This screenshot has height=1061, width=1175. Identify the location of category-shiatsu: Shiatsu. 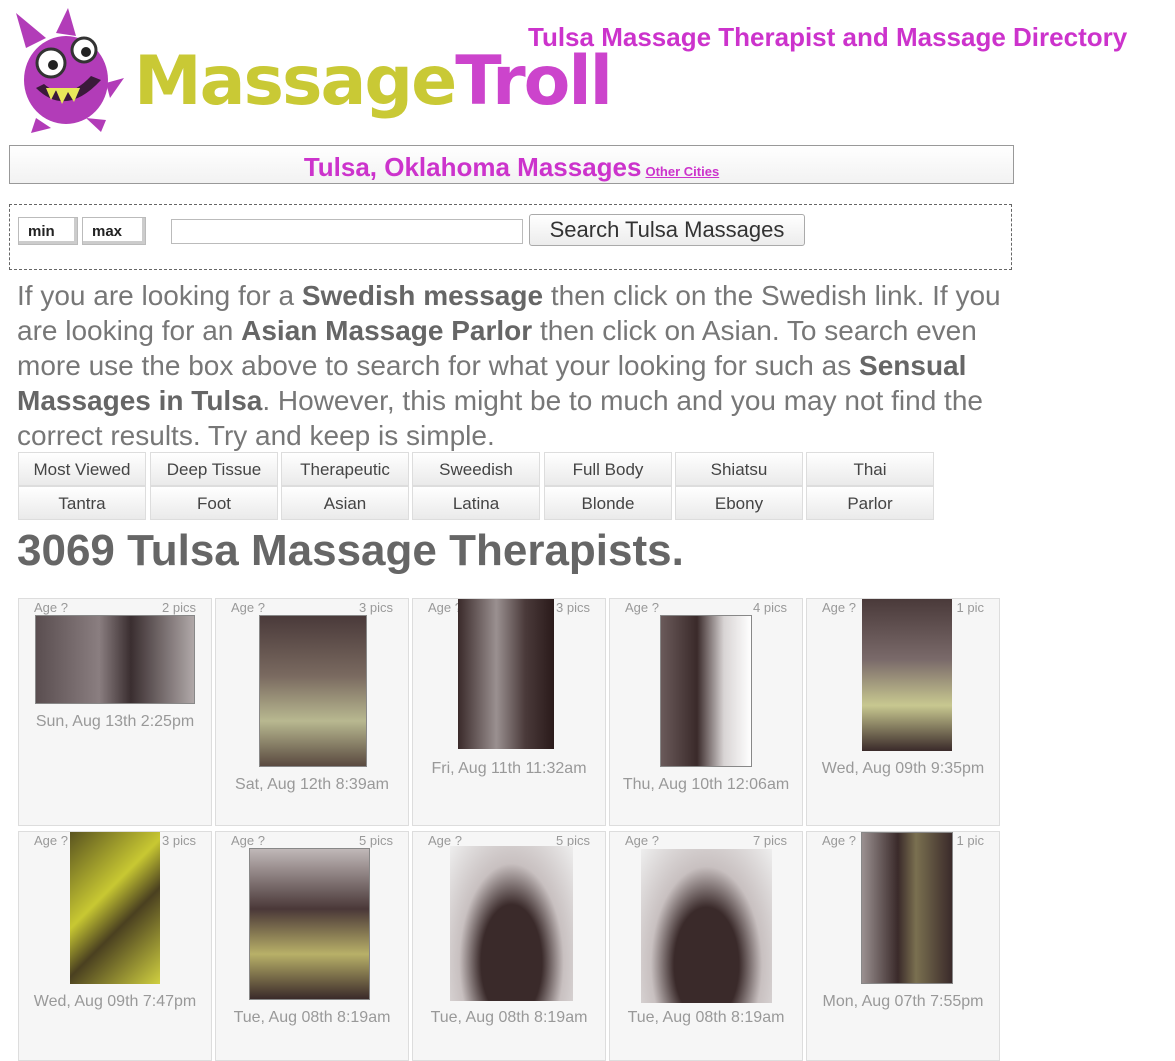
(739, 469).